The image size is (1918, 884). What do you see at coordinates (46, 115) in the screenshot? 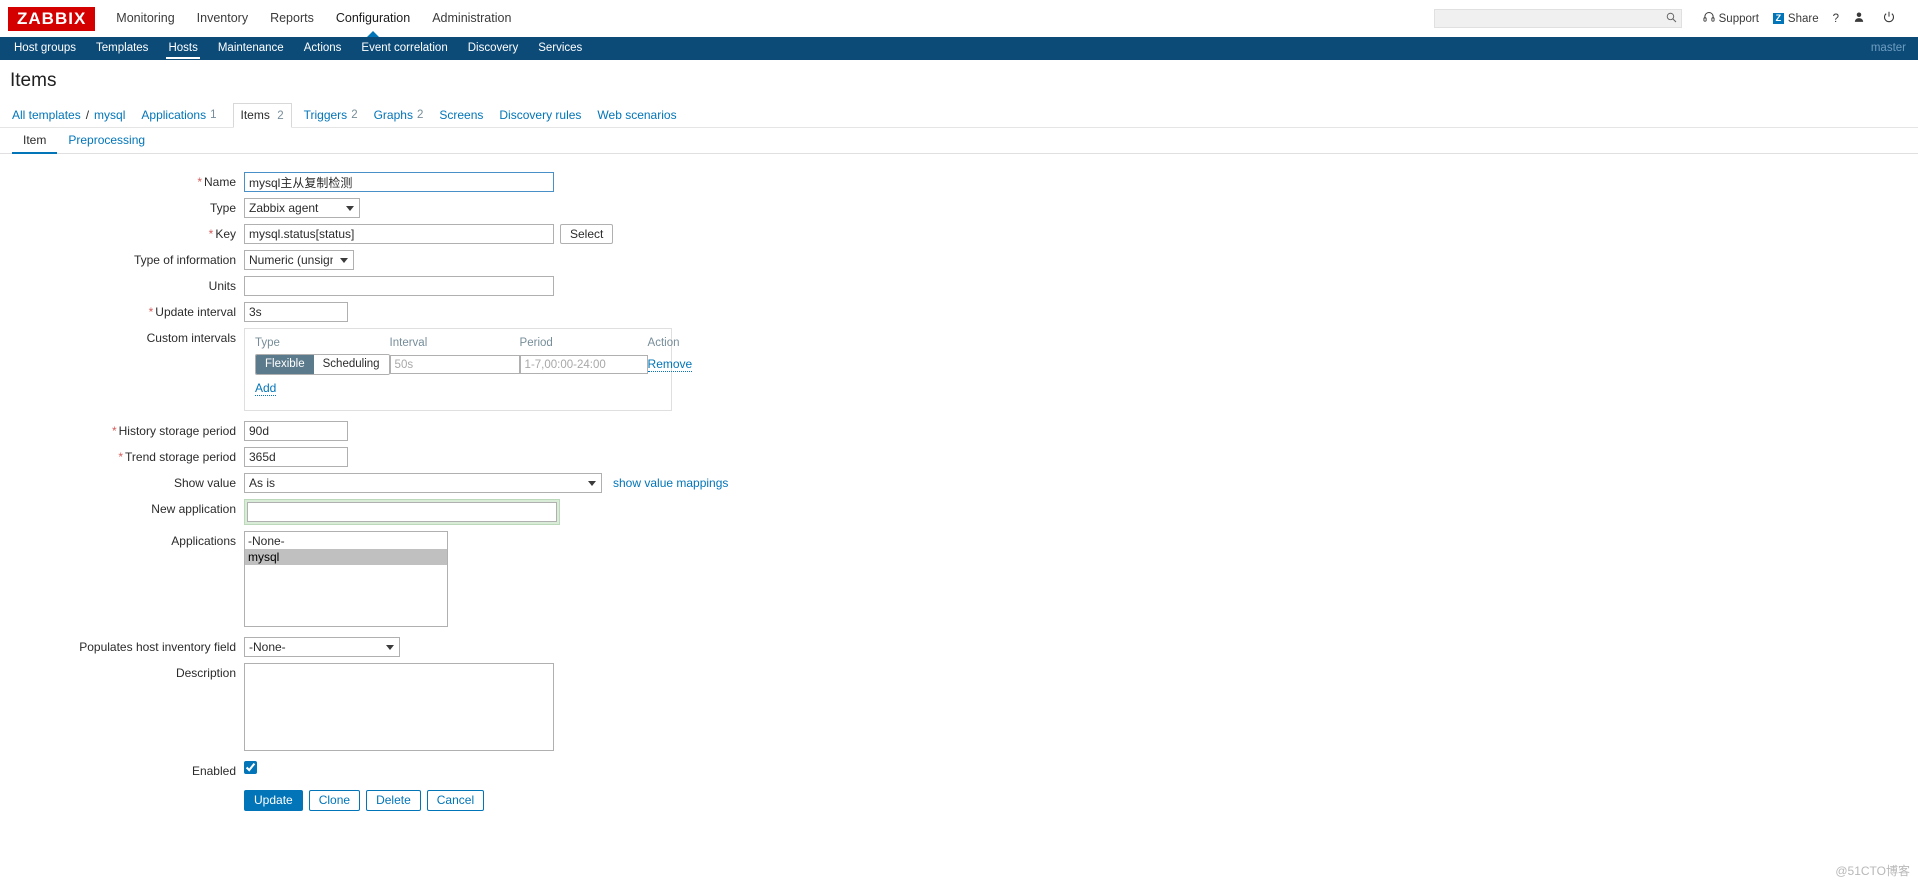
I see `breadcrumb-all-templates: All templates` at bounding box center [46, 115].